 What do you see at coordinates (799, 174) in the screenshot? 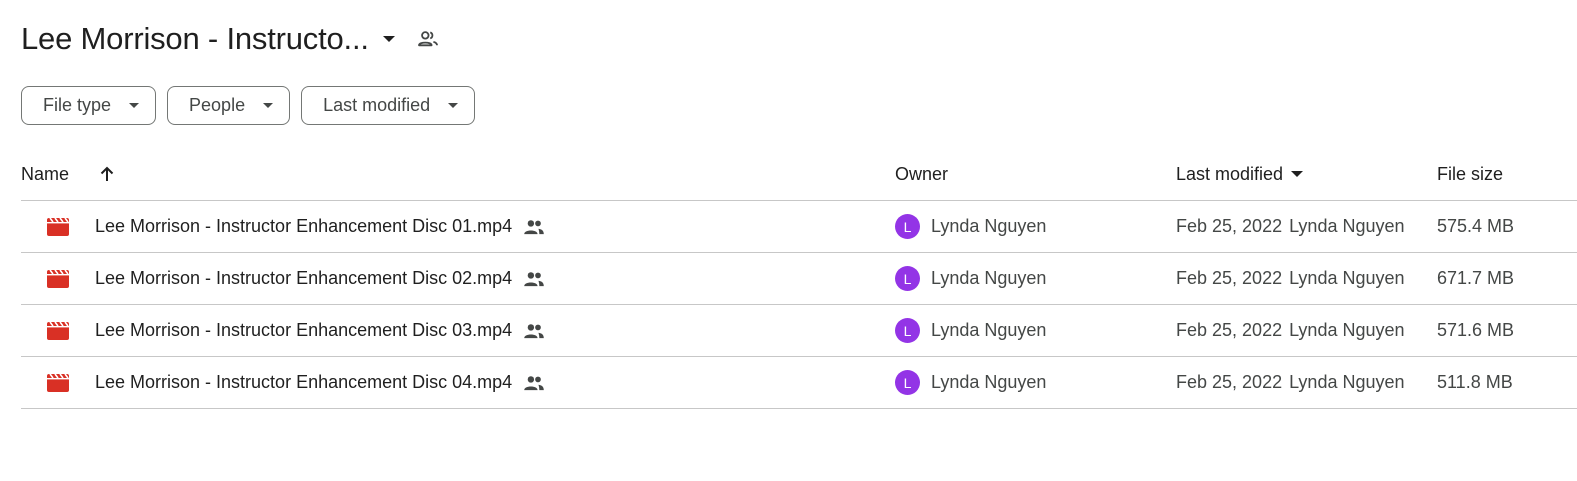
I see `table-header: Name Owner Last modified File size` at bounding box center [799, 174].